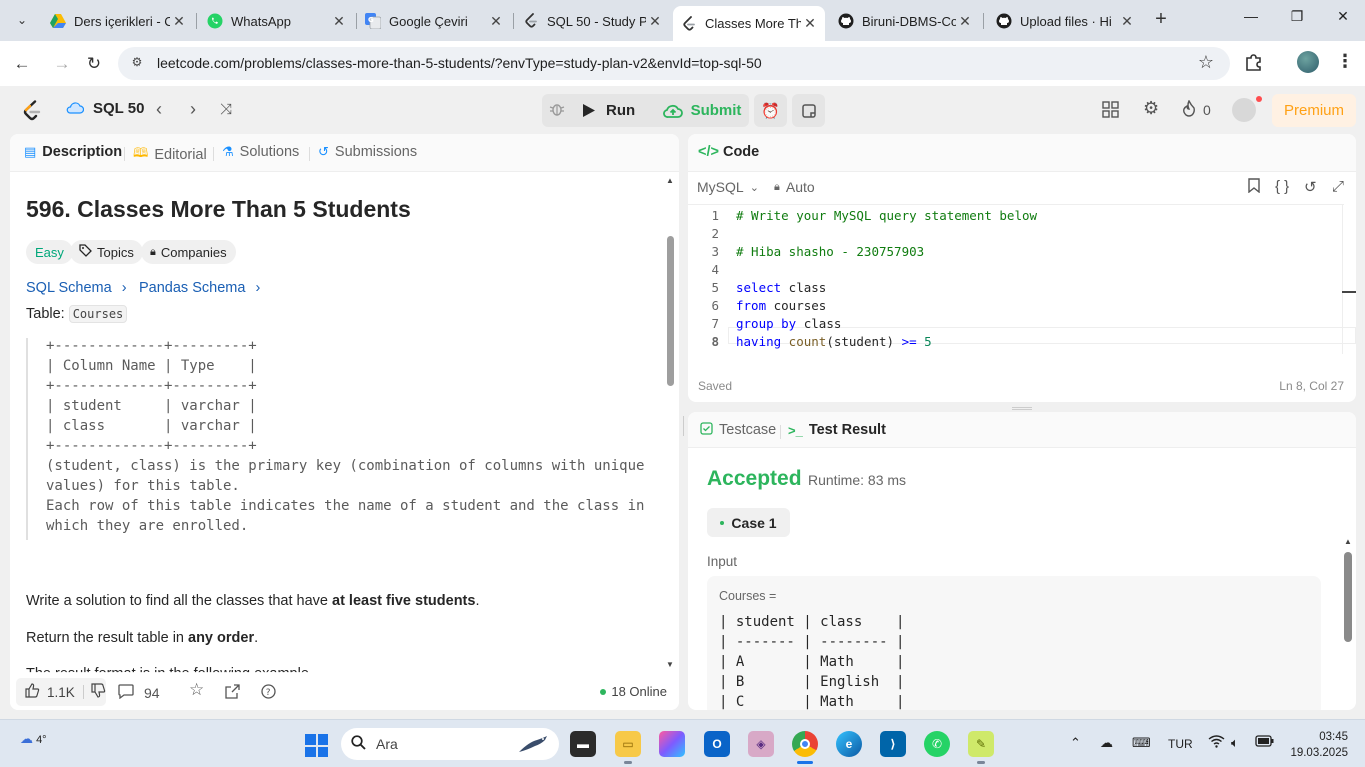 This screenshot has width=1365, height=767. I want to click on vertical-resize-handle, so click(684, 426).